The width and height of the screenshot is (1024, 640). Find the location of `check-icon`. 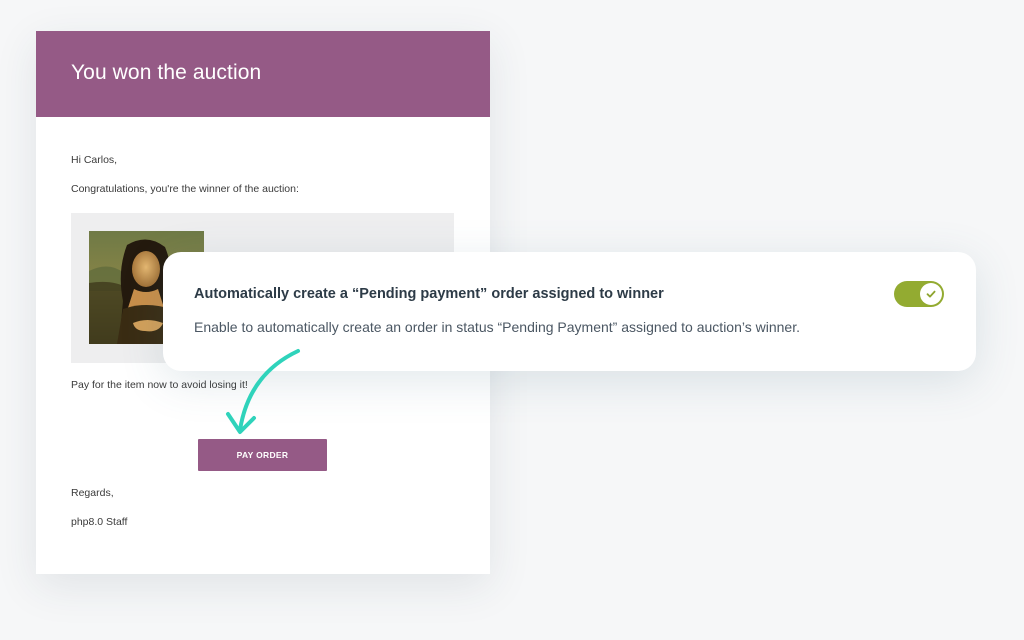

check-icon is located at coordinates (931, 294).